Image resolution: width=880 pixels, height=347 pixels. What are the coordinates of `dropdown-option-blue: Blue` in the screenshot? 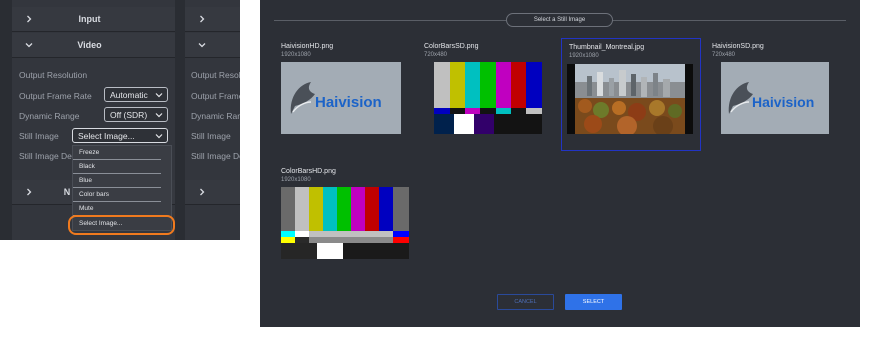 It's located at (117, 181).